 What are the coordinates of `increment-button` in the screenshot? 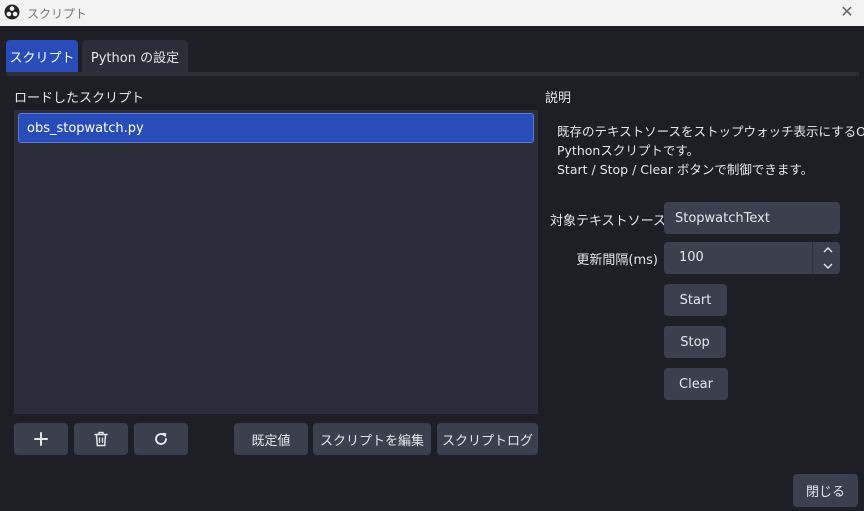 It's located at (828, 250).